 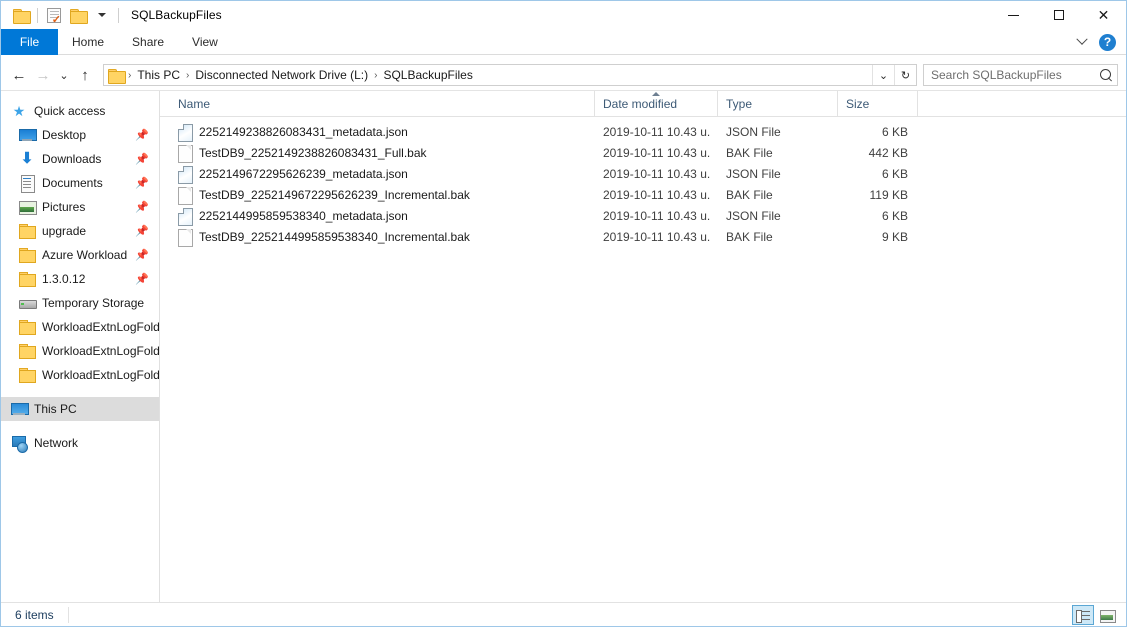 I want to click on chevron-down-icon, so click(x=1082, y=42).